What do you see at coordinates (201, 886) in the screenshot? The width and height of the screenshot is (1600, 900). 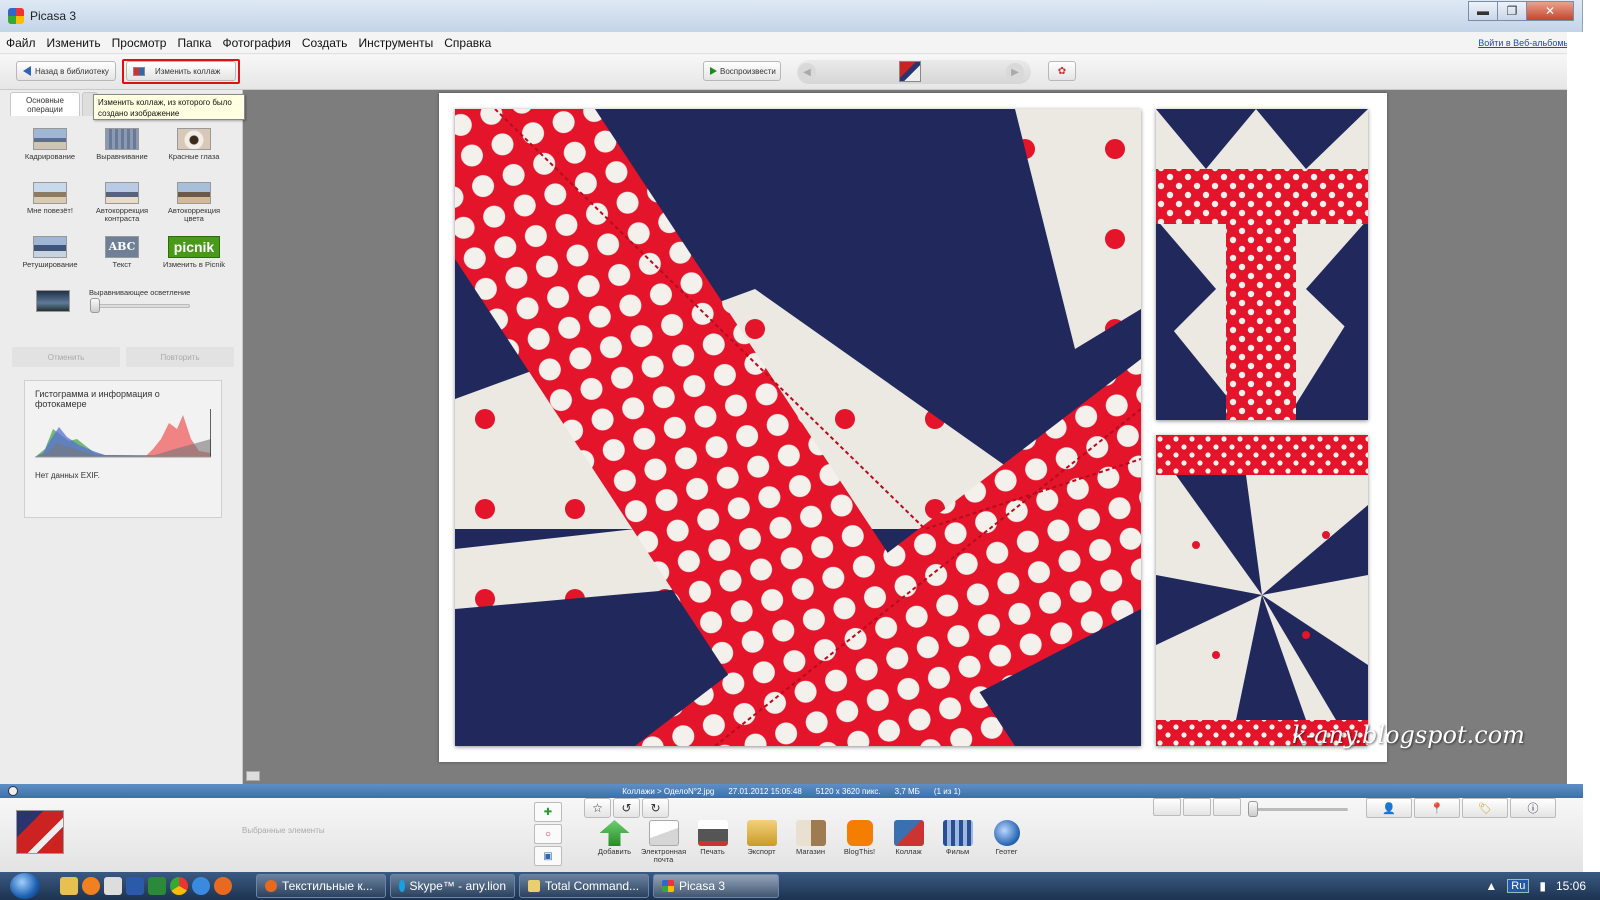 I see `quicklaunch-ie-icon` at bounding box center [201, 886].